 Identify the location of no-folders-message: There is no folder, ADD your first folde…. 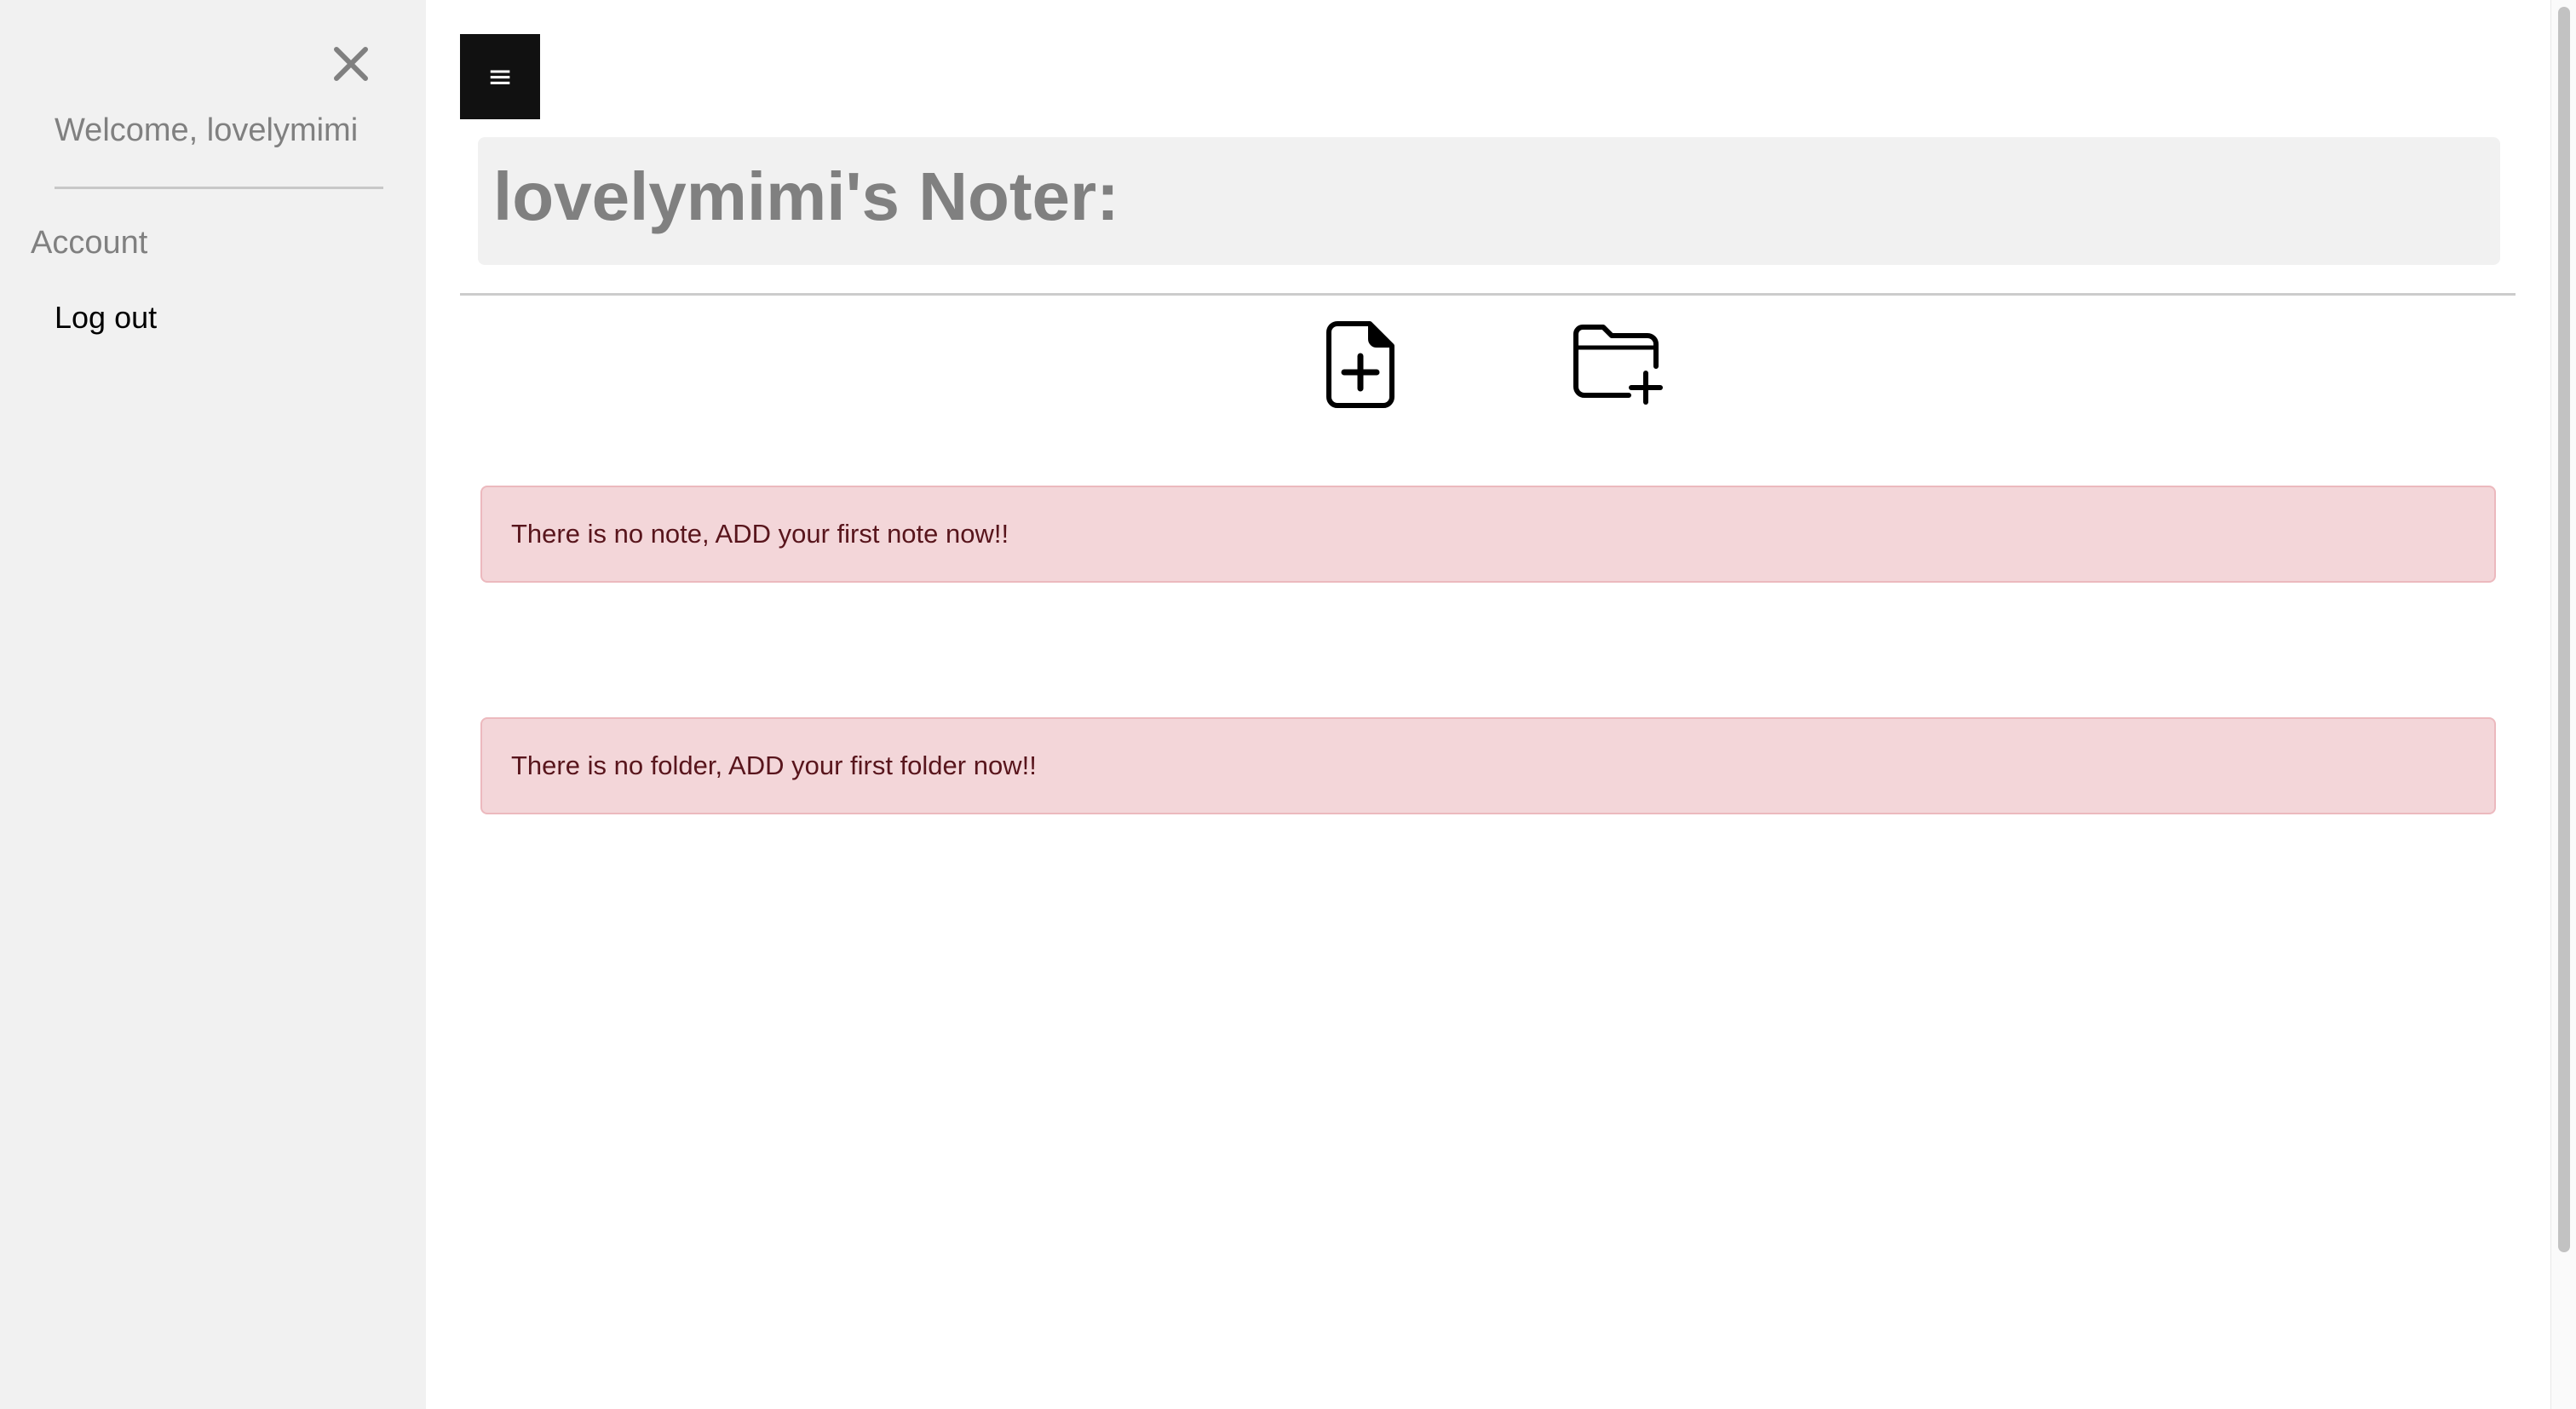
(774, 765).